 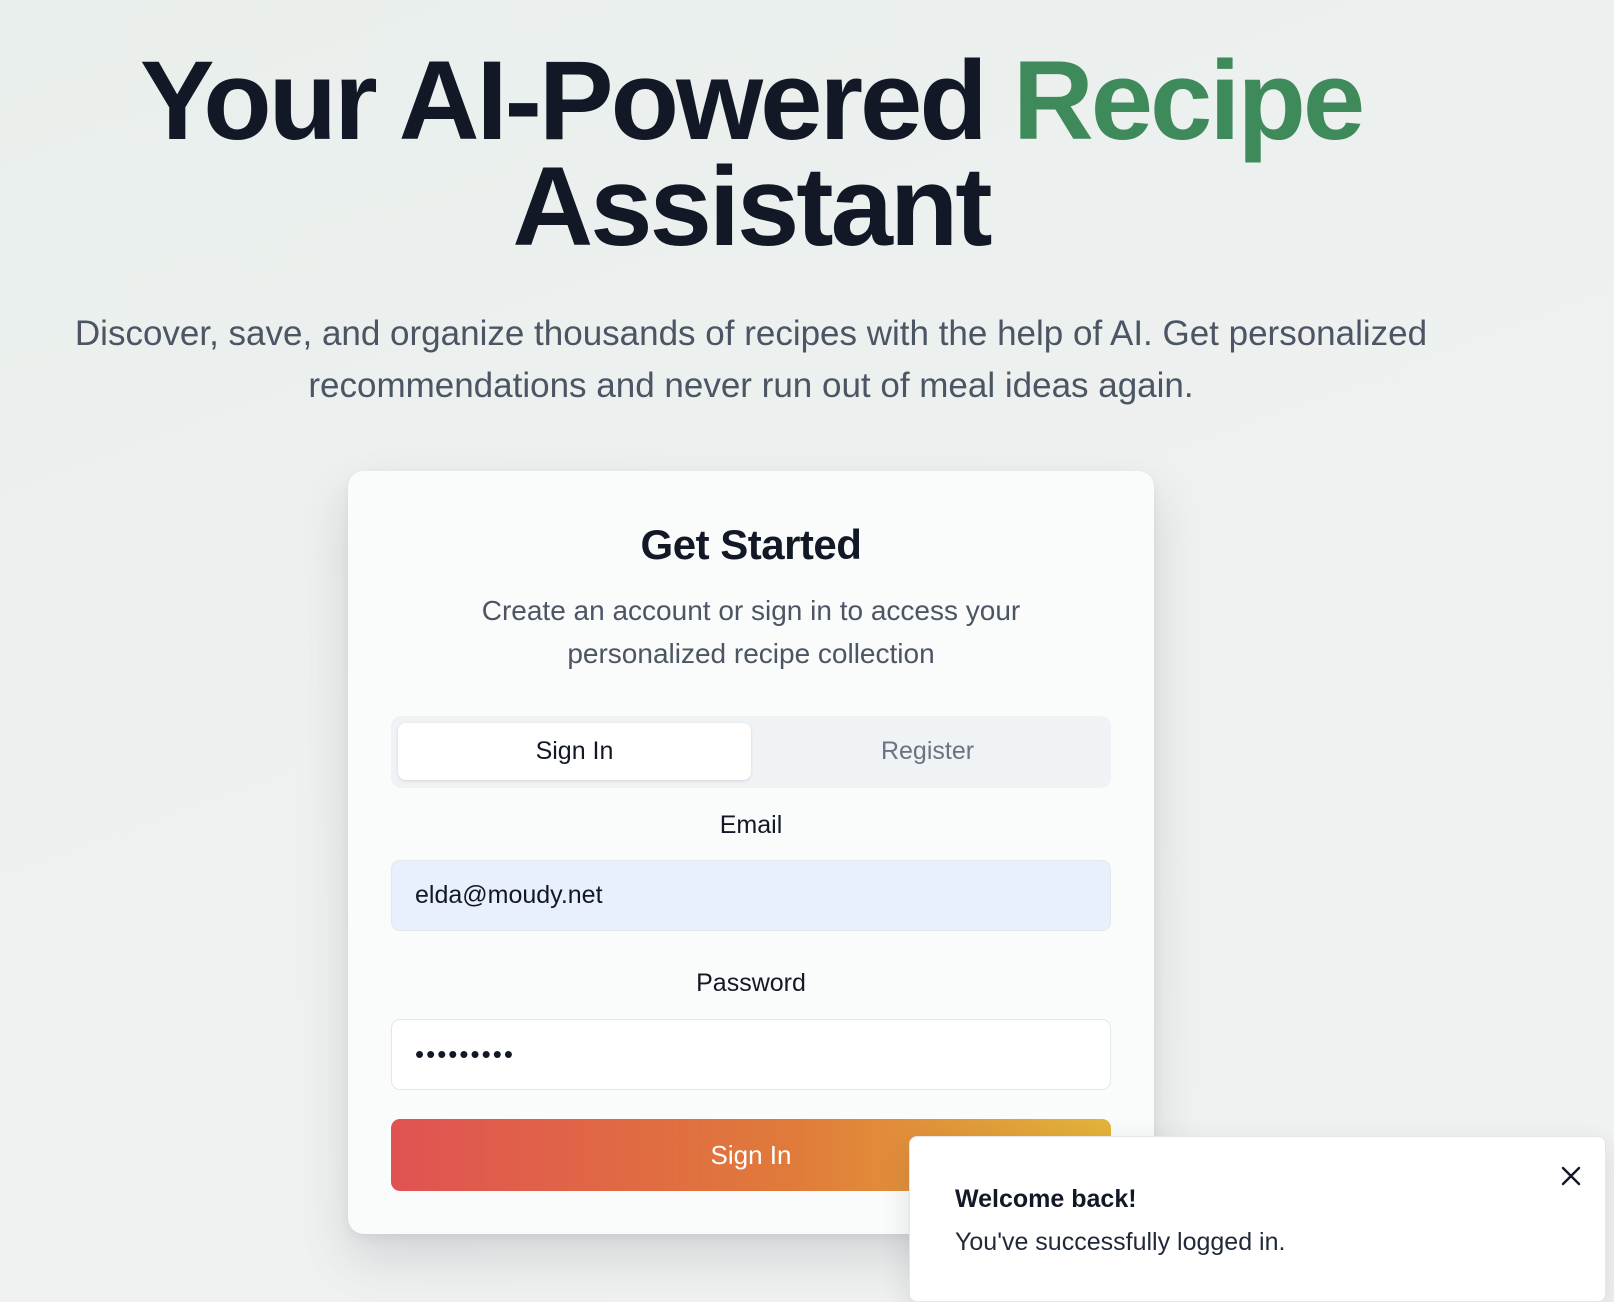 What do you see at coordinates (752, 206) in the screenshot?
I see `hero-title-part2: Assistant` at bounding box center [752, 206].